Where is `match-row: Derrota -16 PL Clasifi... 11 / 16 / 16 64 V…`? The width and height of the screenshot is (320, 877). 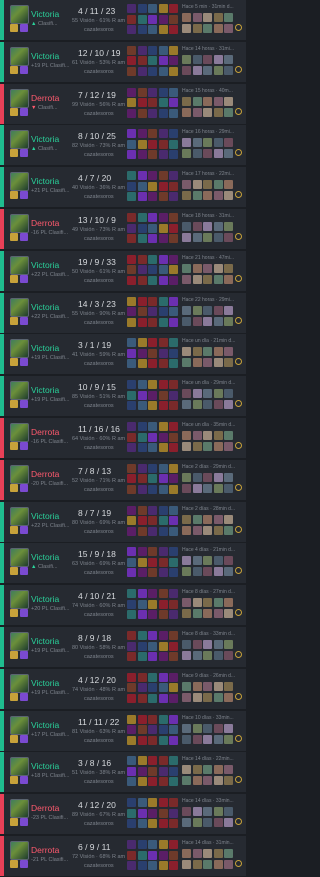
match-row: Derrota -16 PL Clasifi... 11 / 16 / 16 64 V… is located at coordinates (123, 438).